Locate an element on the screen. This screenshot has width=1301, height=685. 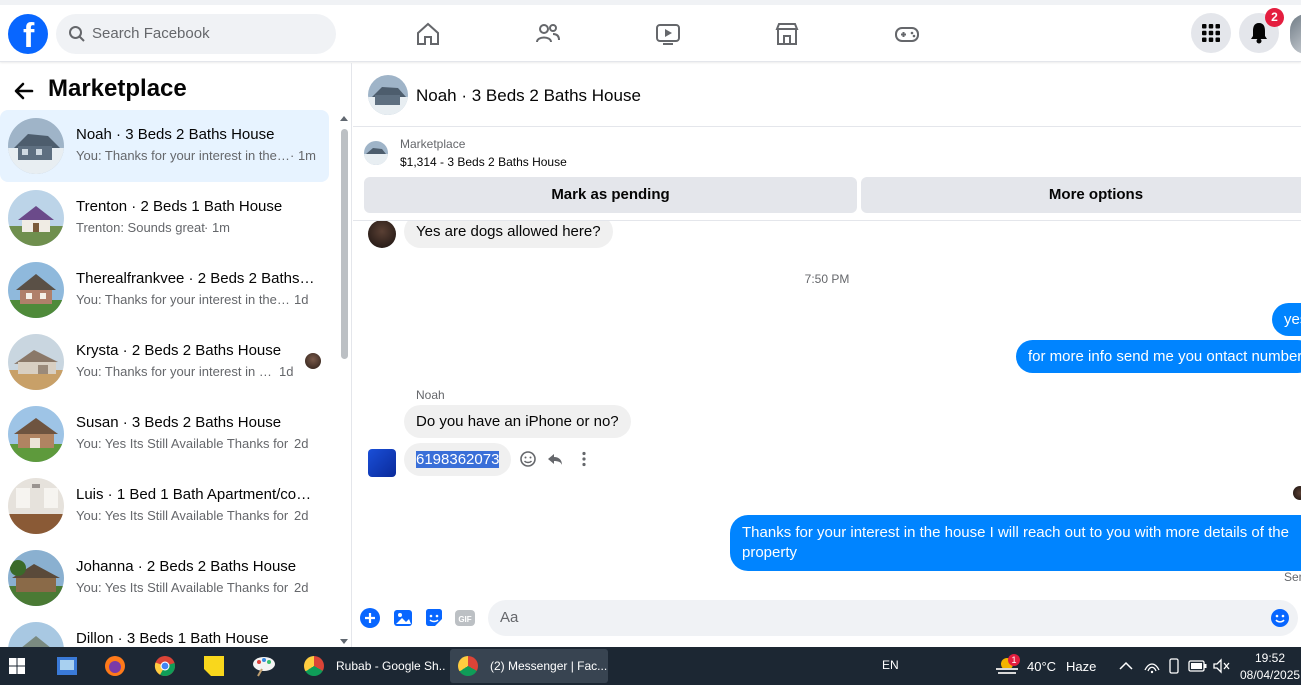
profile-avatar is located at coordinates (1295, 34).